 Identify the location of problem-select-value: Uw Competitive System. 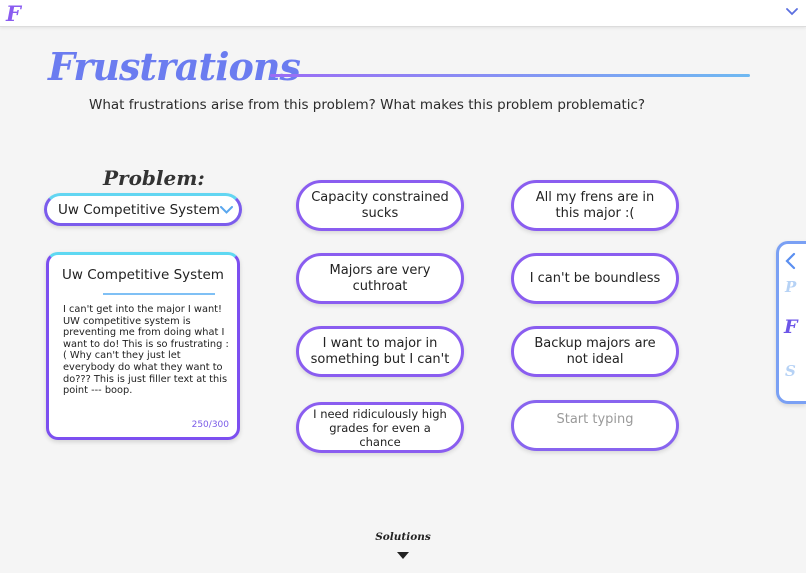
(139, 210).